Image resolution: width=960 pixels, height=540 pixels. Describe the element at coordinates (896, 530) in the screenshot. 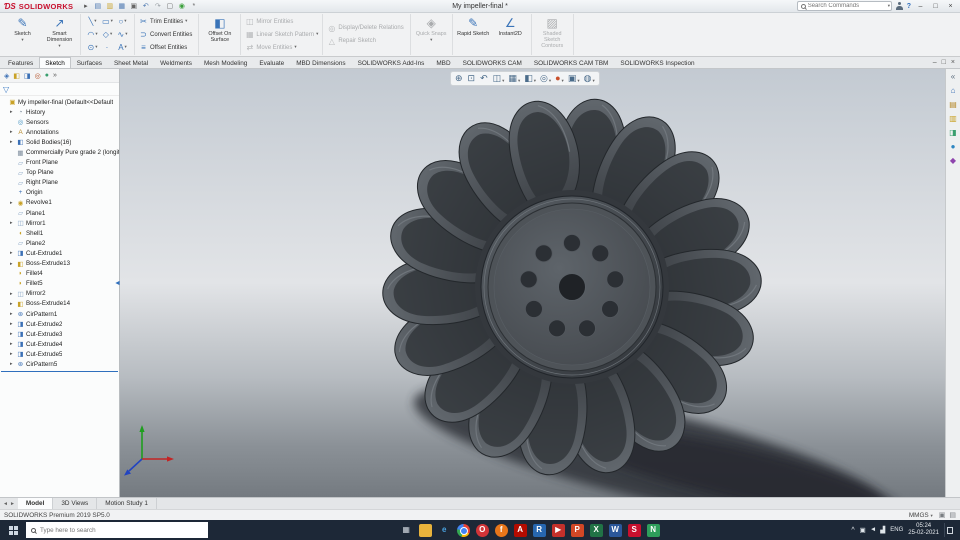

I see `language-indicator: ENG` at that location.